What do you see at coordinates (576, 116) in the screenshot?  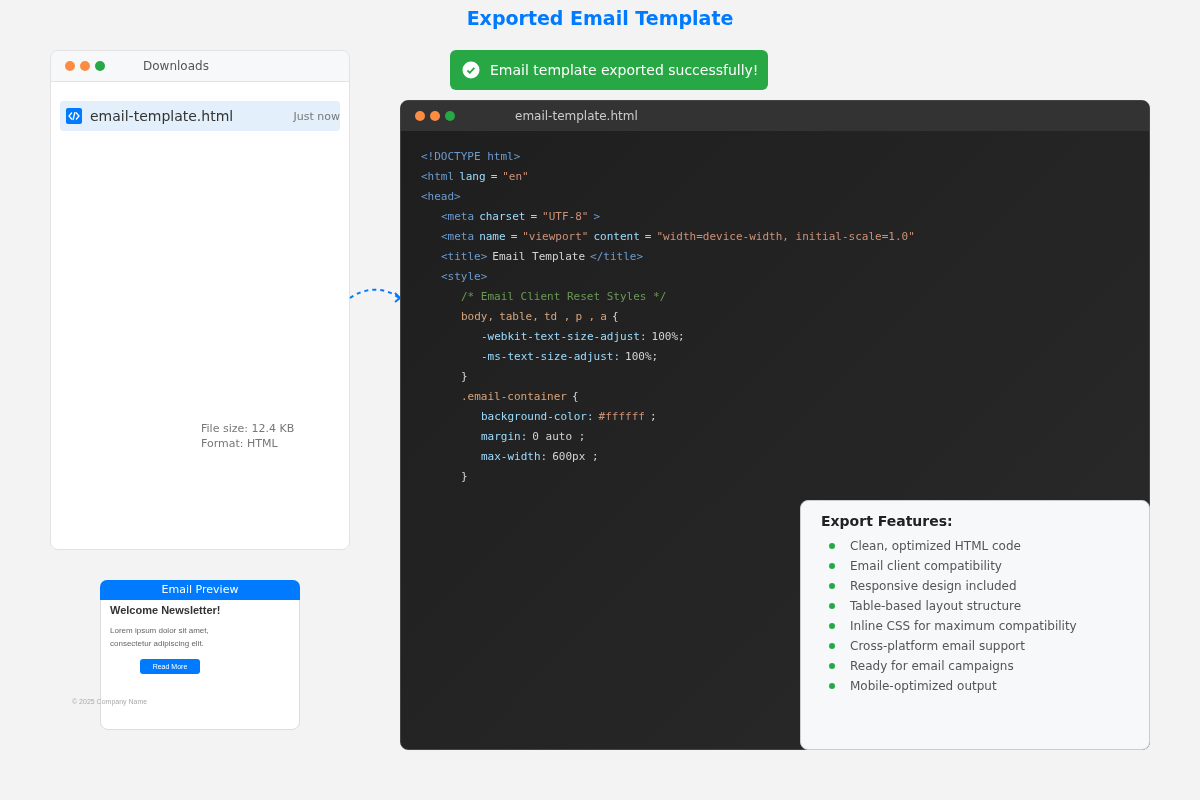 I see `window-title: email-template.html` at bounding box center [576, 116].